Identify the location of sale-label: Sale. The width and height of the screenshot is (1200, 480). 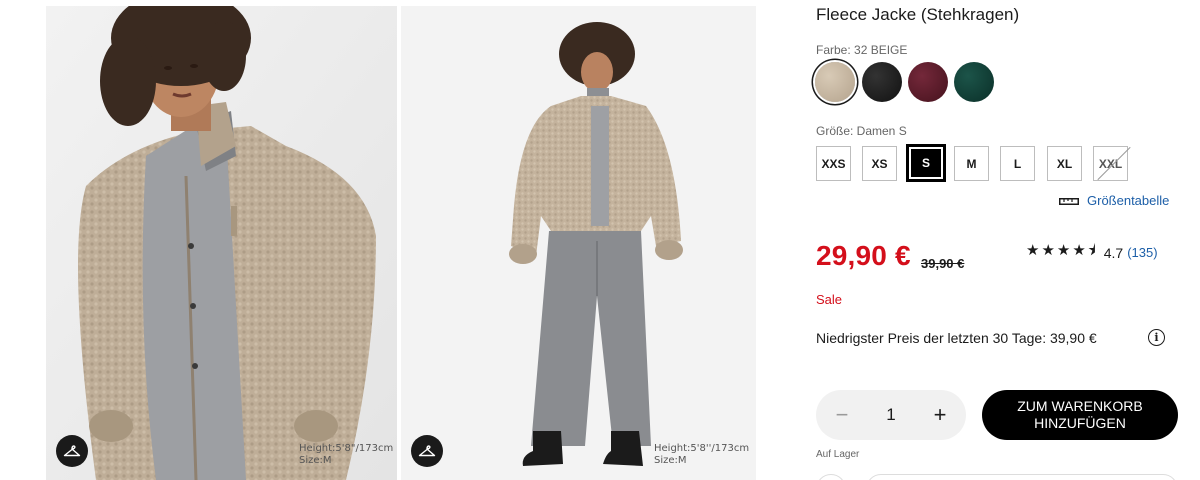
(829, 299).